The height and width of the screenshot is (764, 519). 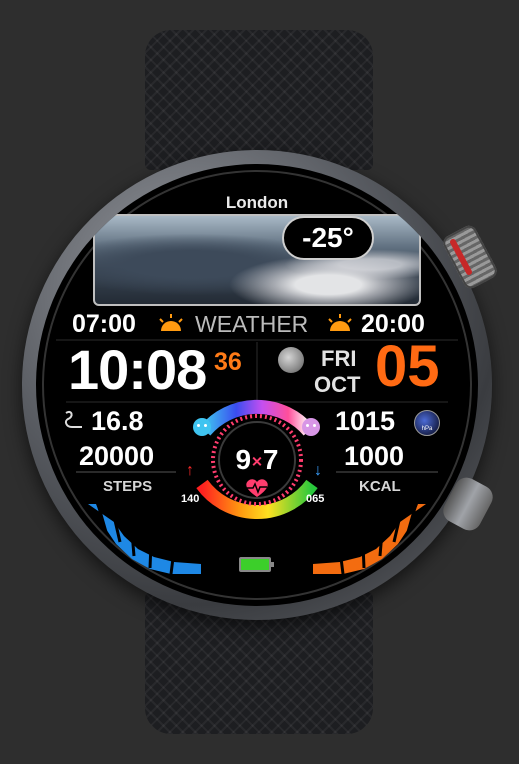 What do you see at coordinates (311, 427) in the screenshot?
I see `sad-face-icon` at bounding box center [311, 427].